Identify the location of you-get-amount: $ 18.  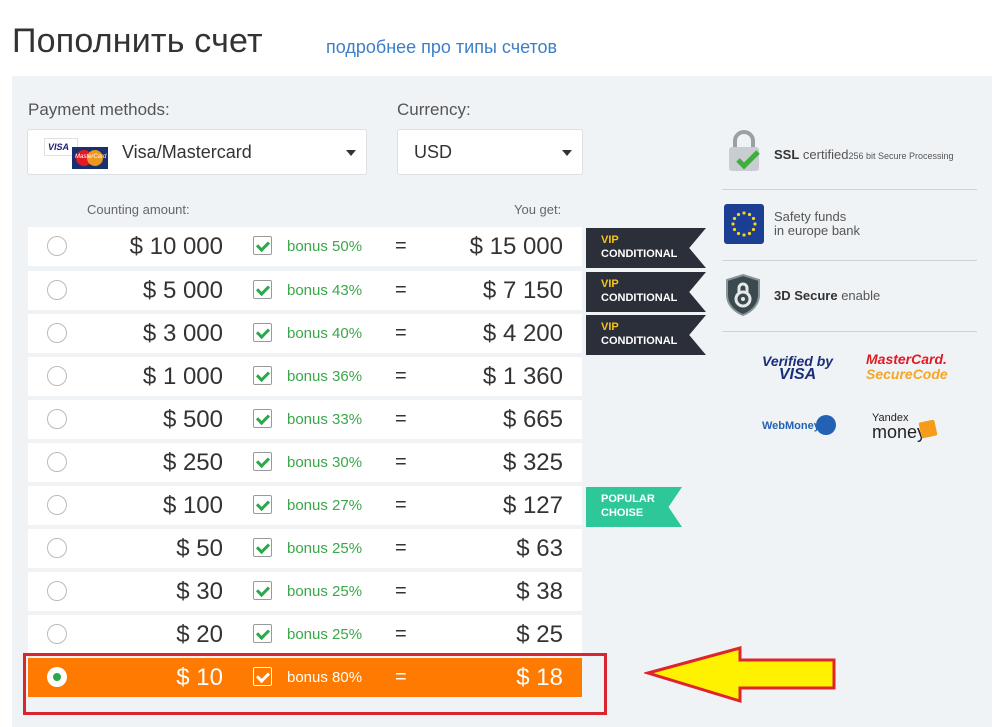
(539, 677).